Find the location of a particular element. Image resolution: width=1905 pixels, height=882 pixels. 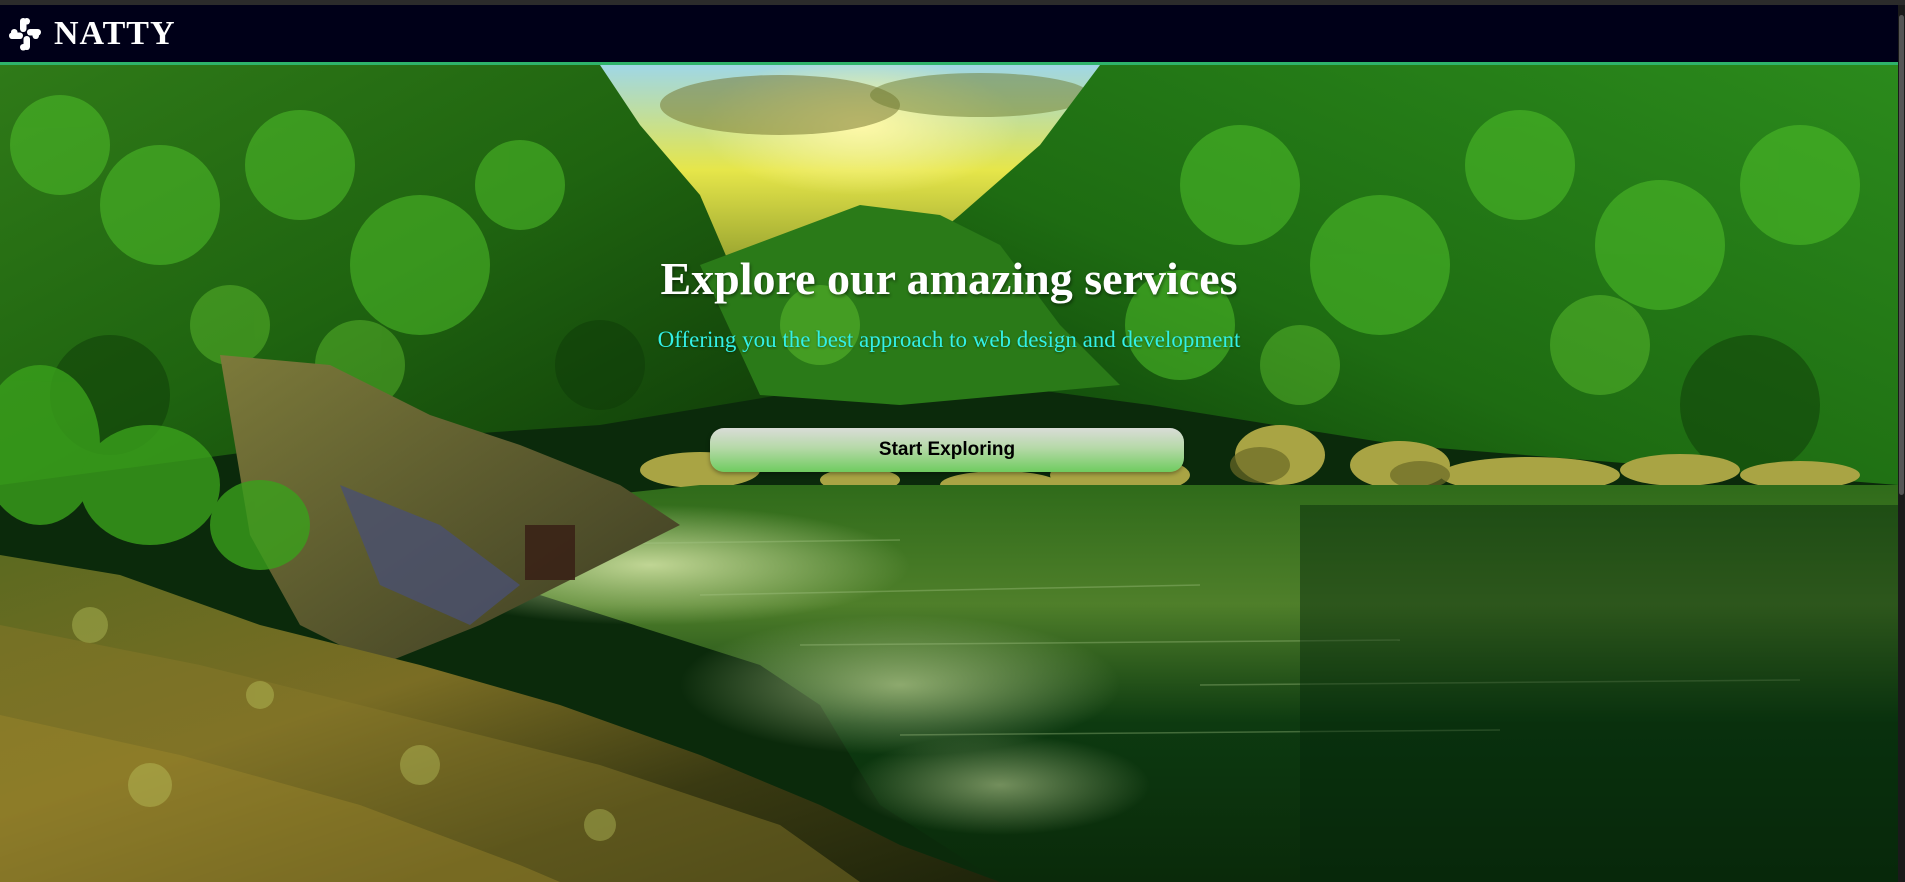

top-navbar: NATTY is located at coordinates (949, 35).